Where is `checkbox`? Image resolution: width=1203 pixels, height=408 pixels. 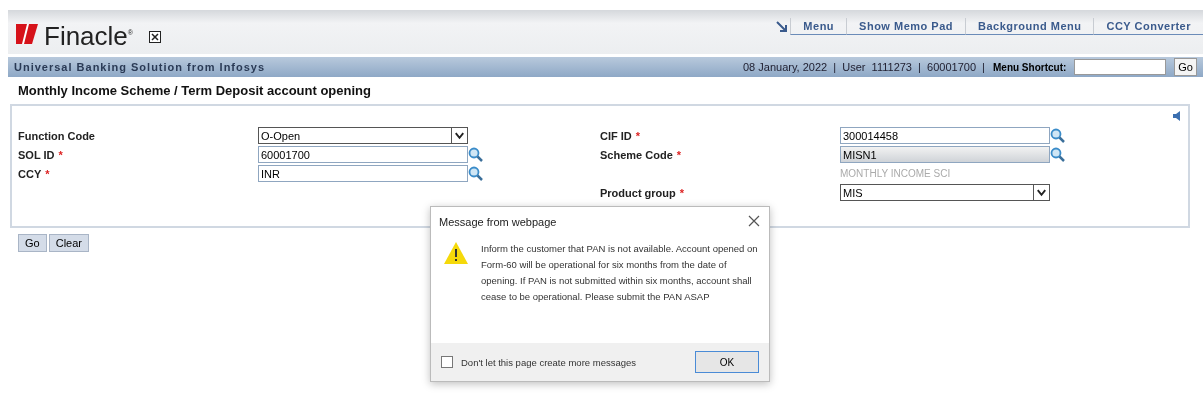
checkbox is located at coordinates (447, 362).